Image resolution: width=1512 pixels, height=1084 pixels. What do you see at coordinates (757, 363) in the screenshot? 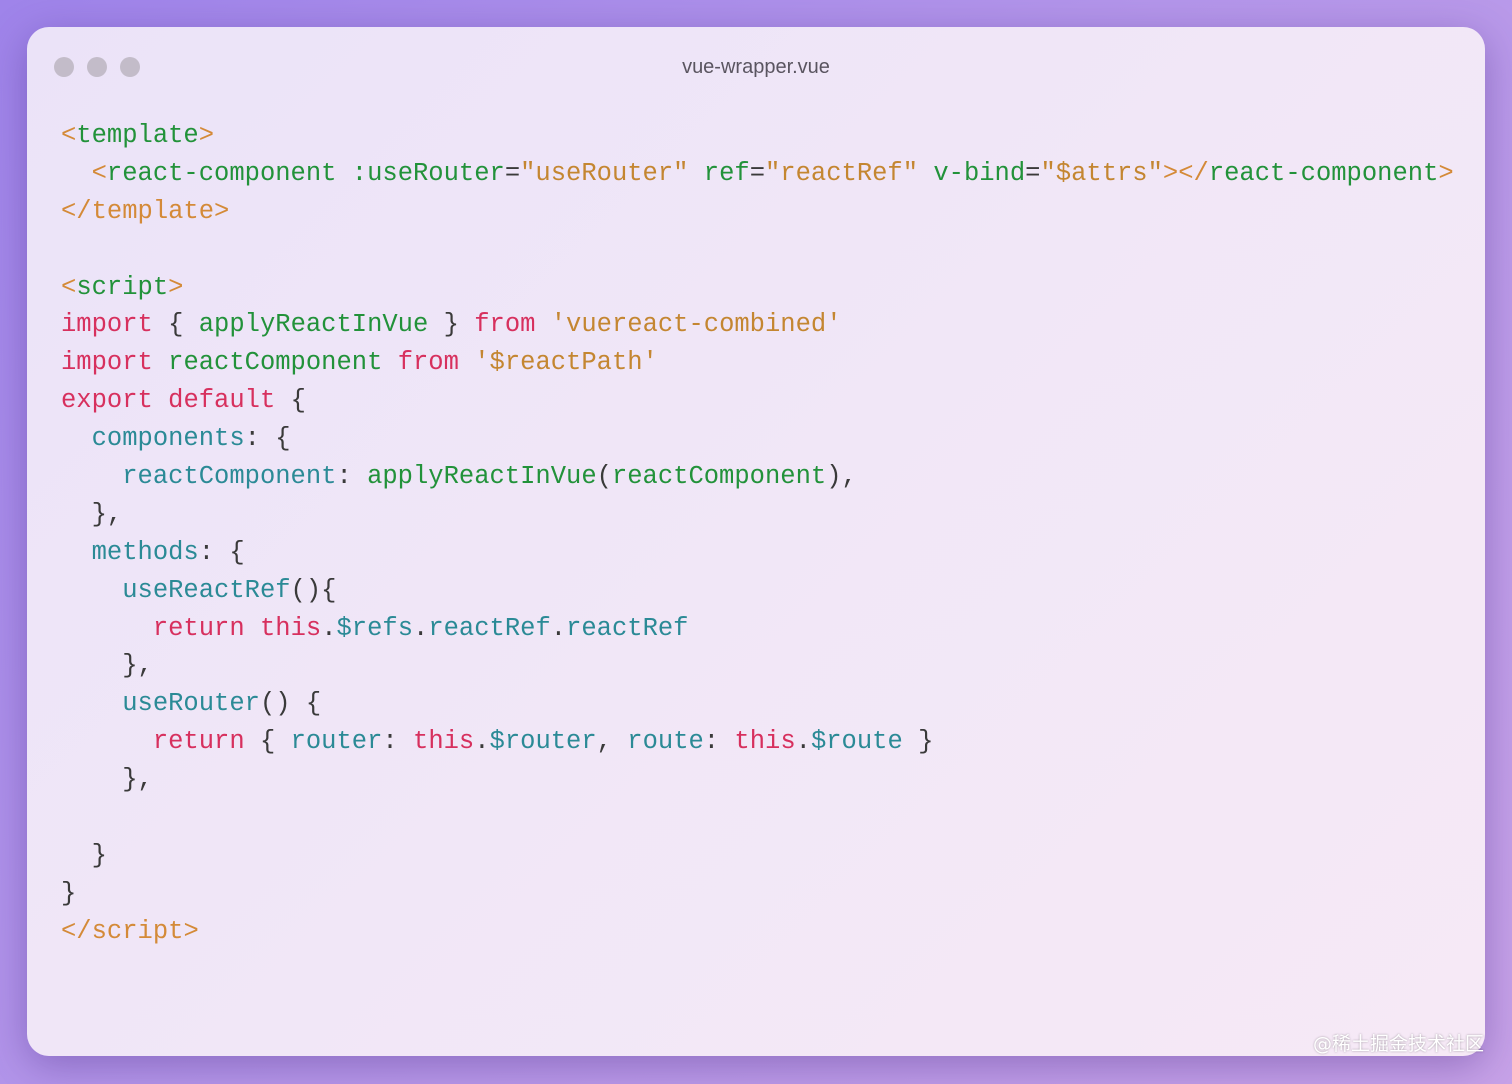
I see `code-line: import reactComponent from '$reactPath'` at bounding box center [757, 363].